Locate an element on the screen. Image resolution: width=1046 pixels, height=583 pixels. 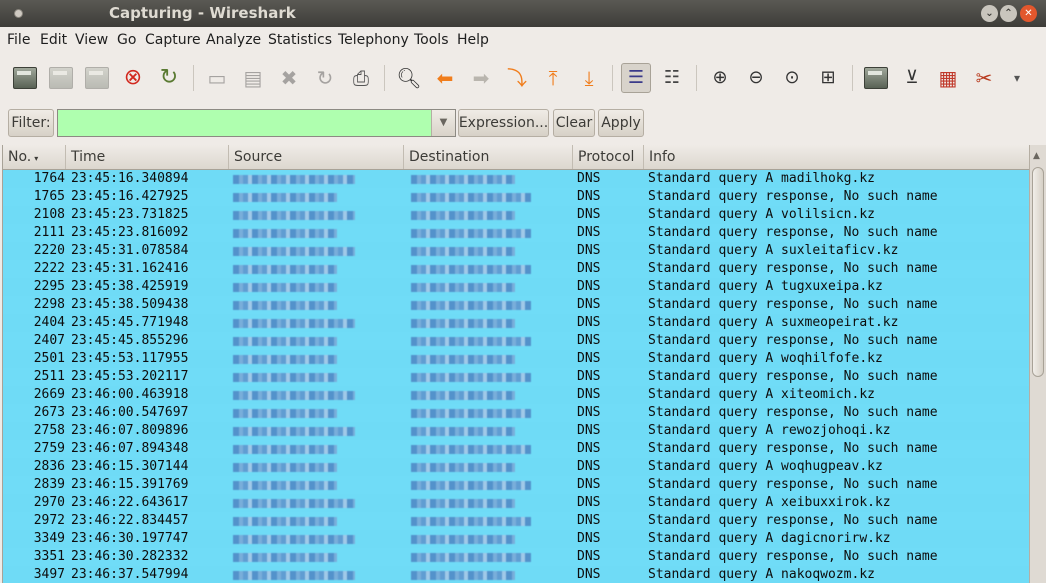
last-icon: ⤓ is located at coordinates (589, 78).